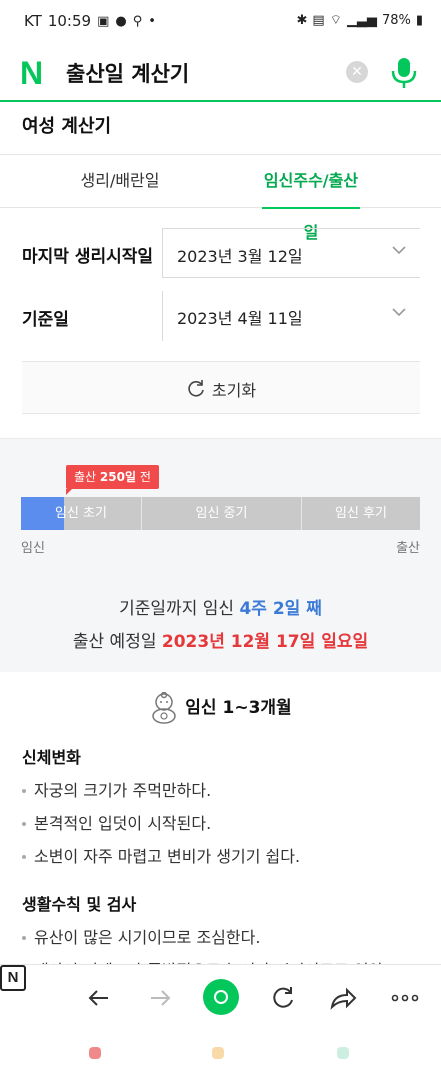  What do you see at coordinates (335, 20) in the screenshot?
I see `wifi-icon: ⌔` at bounding box center [335, 20].